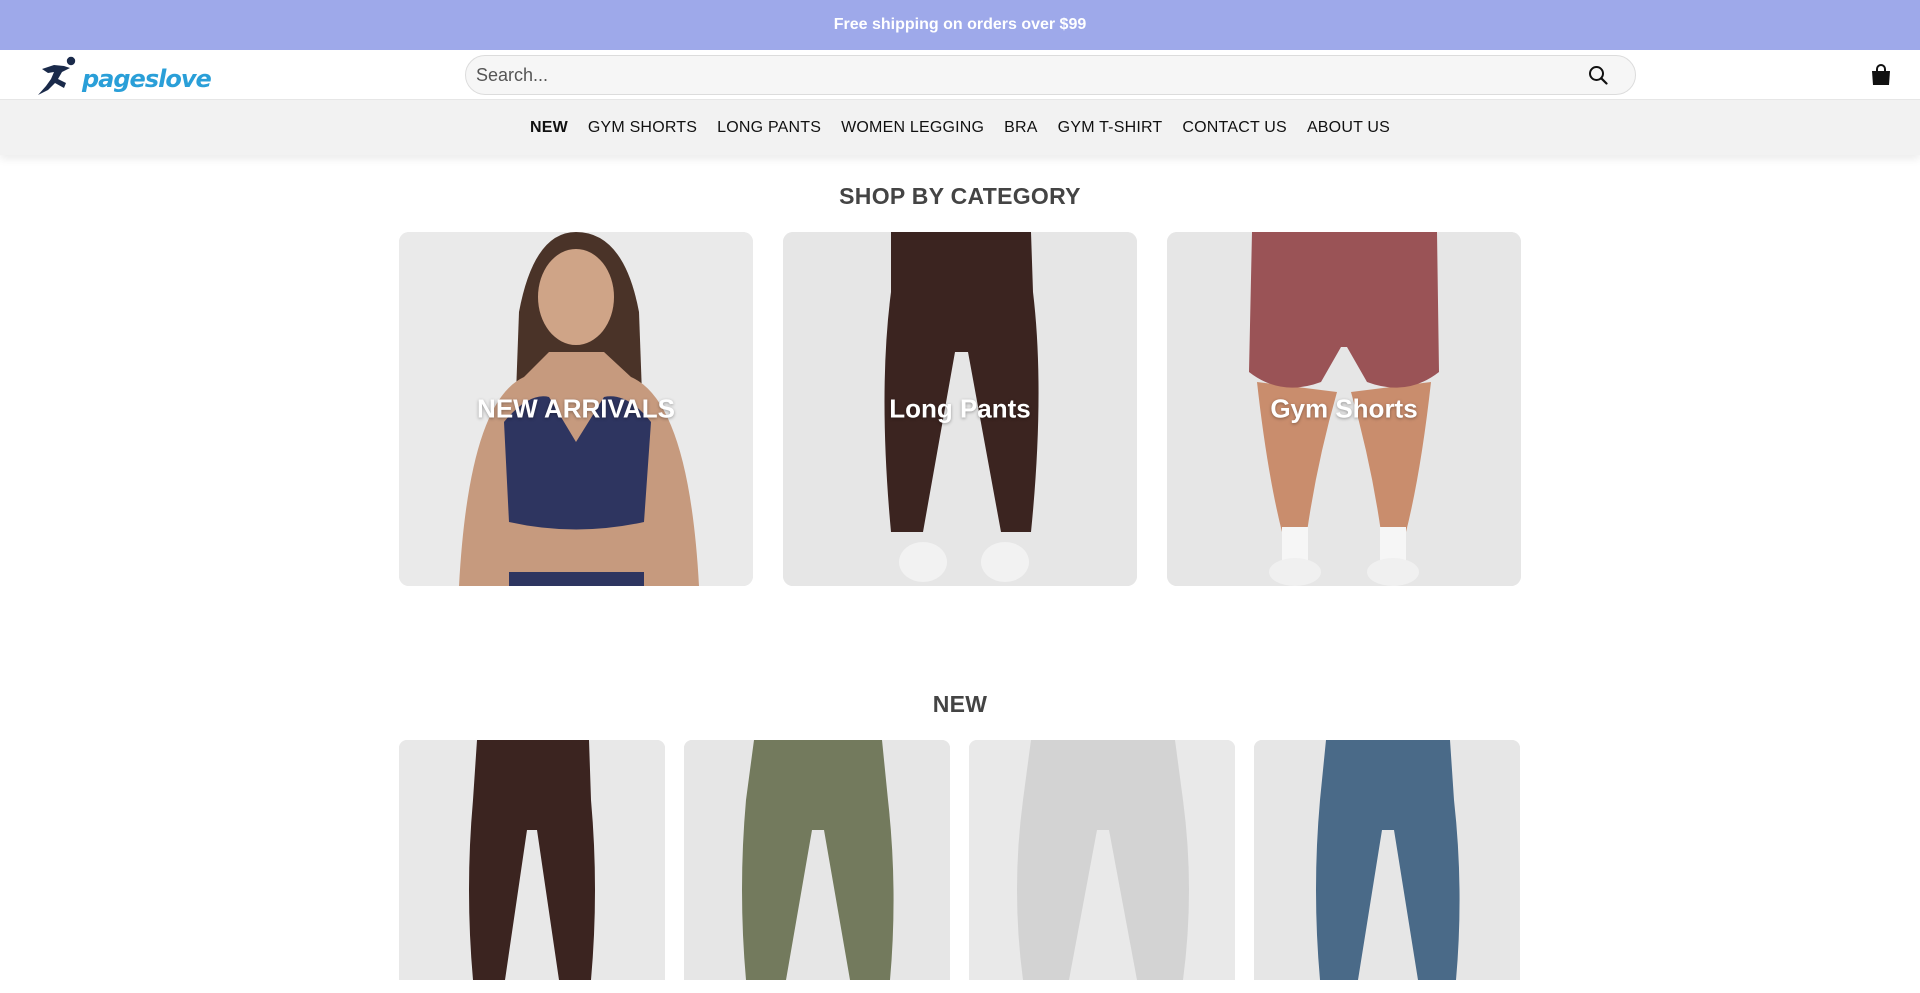  I want to click on nav-item-gym-shorts: GYM SHORTS, so click(642, 128).